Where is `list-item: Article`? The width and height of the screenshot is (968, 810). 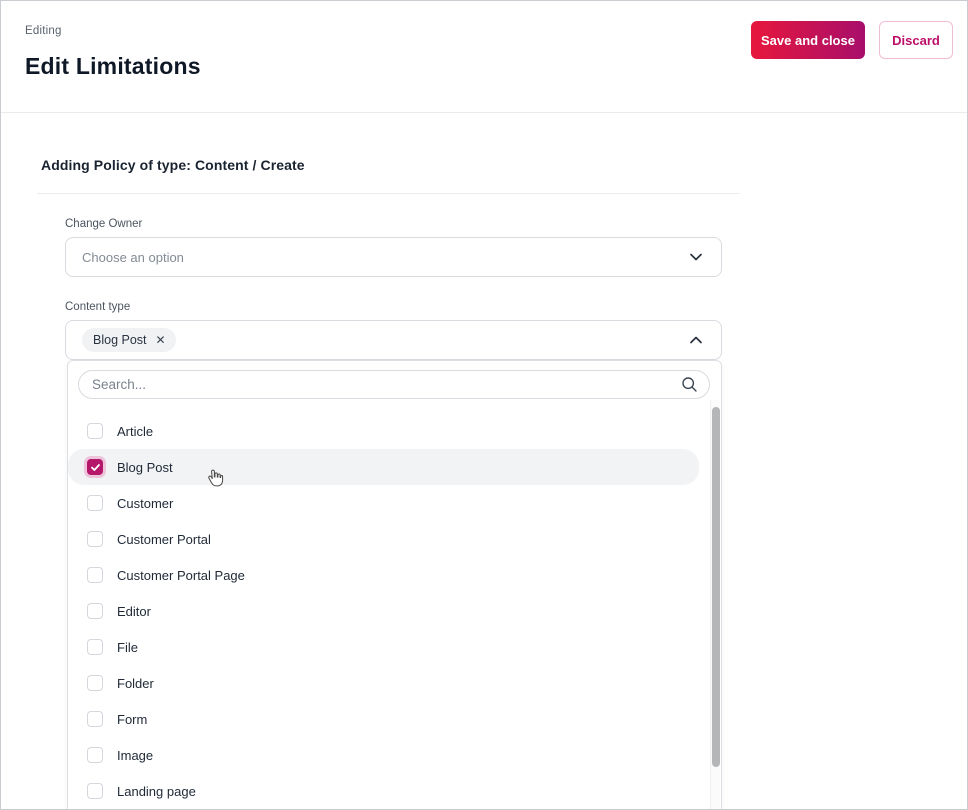 list-item: Article is located at coordinates (383, 431).